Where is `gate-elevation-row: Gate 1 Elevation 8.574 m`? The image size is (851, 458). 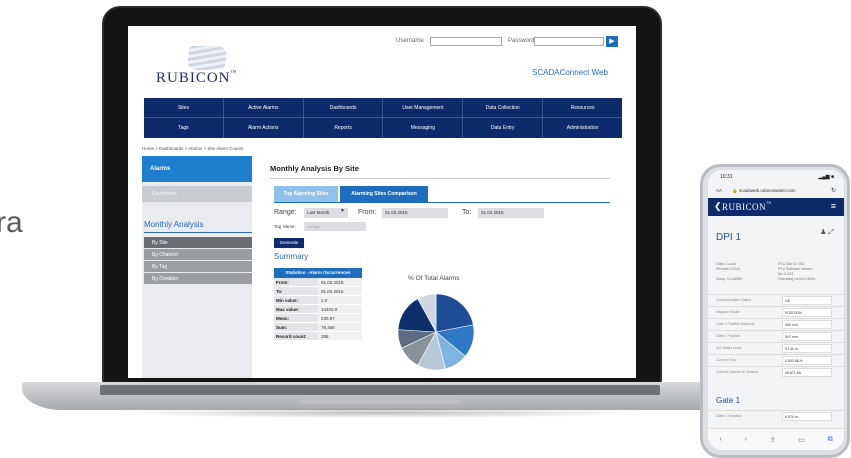
gate-elevation-row: Gate 1 Elevation 8.574 m is located at coordinates (776, 416).